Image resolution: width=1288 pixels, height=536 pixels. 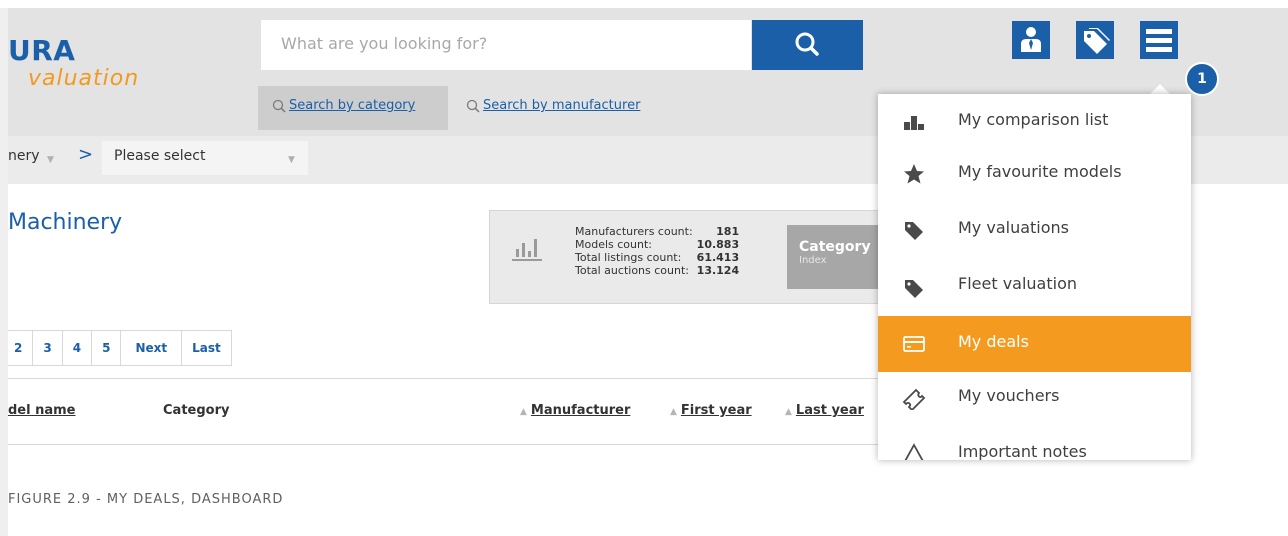 What do you see at coordinates (86, 154) in the screenshot?
I see `chevron-right-icon: >` at bounding box center [86, 154].